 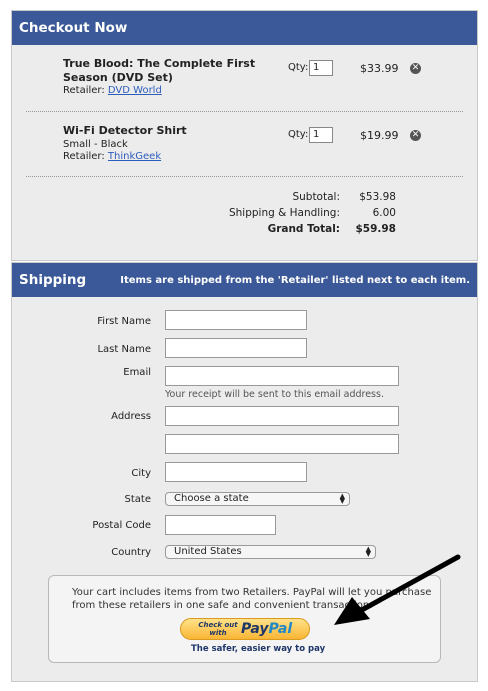 What do you see at coordinates (131, 552) in the screenshot?
I see `country-label: Country` at bounding box center [131, 552].